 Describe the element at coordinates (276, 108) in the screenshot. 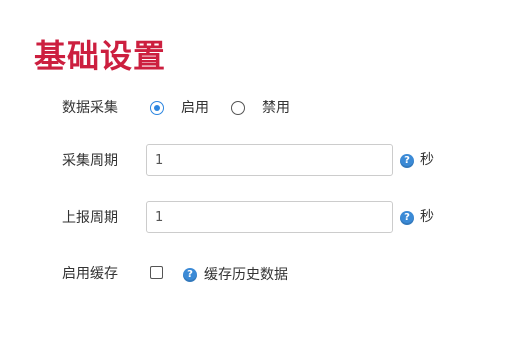

I see `radio-disable-label: 禁用` at that location.